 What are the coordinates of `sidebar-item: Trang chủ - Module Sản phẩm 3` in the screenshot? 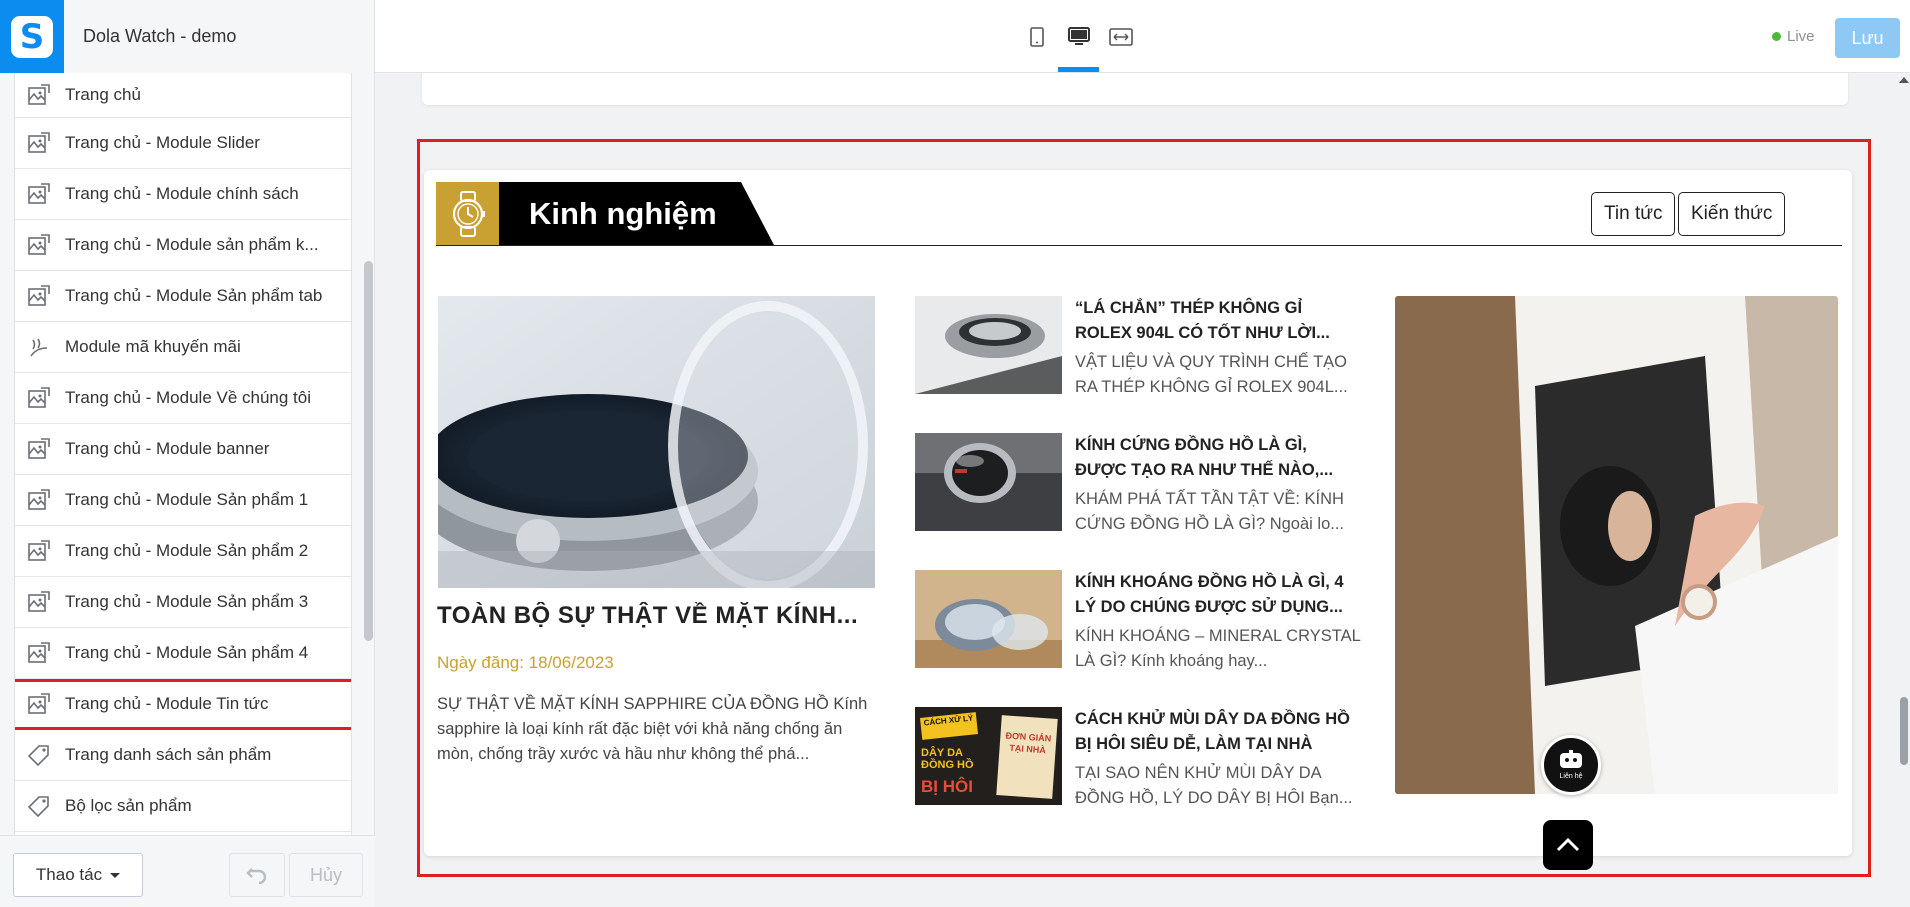 It's located at (183, 602).